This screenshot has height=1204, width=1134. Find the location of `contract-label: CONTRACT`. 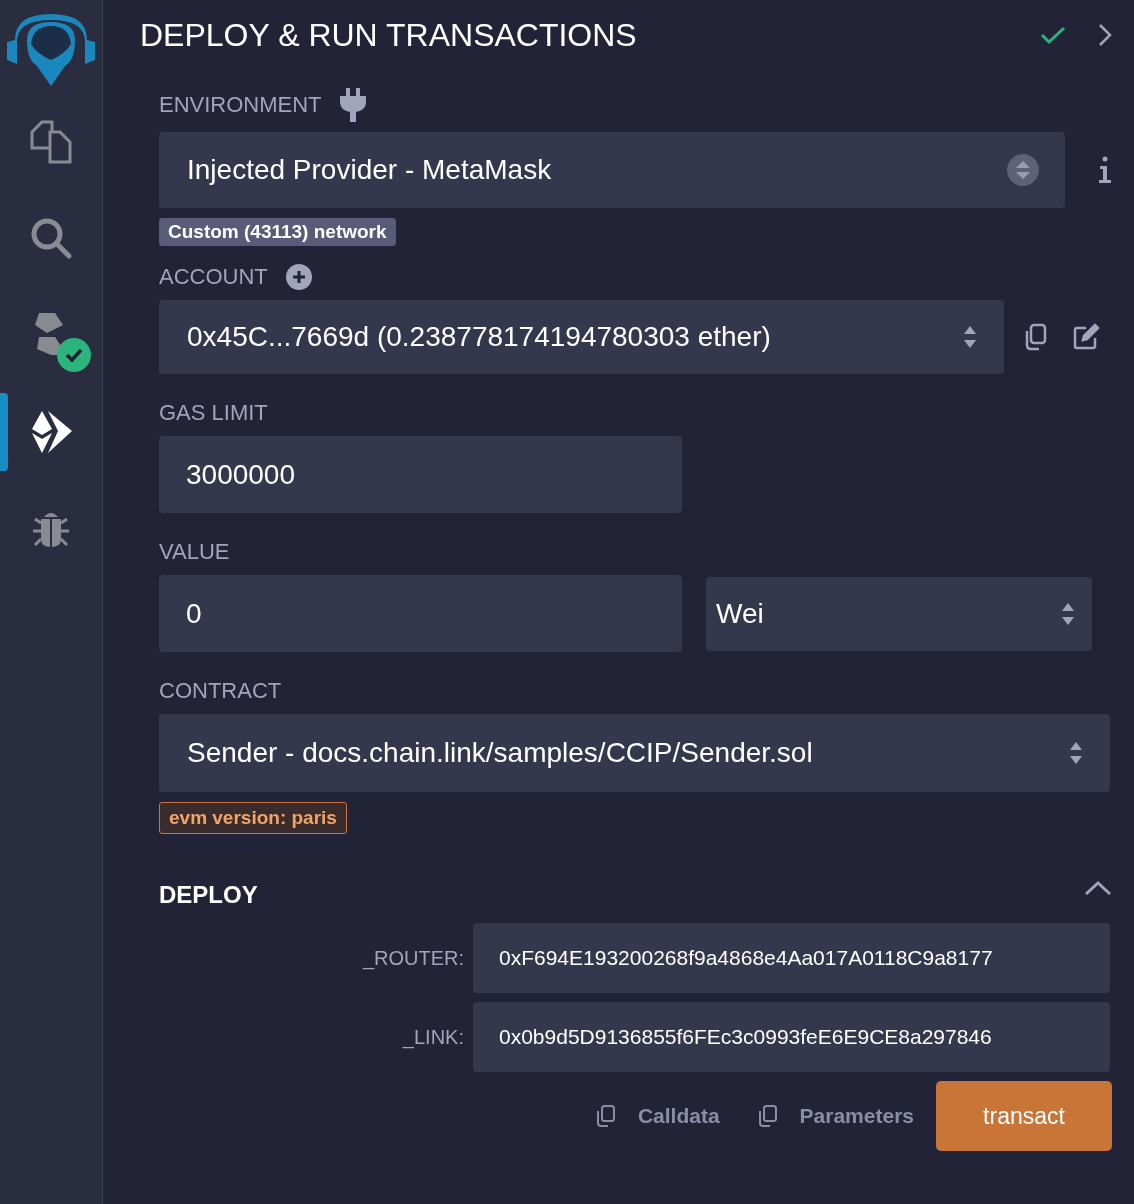

contract-label: CONTRACT is located at coordinates (221, 691).